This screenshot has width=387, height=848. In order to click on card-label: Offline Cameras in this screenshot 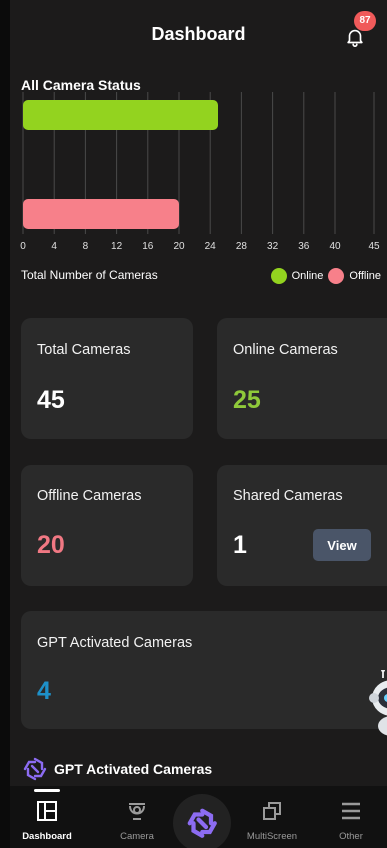, I will do `click(89, 496)`.